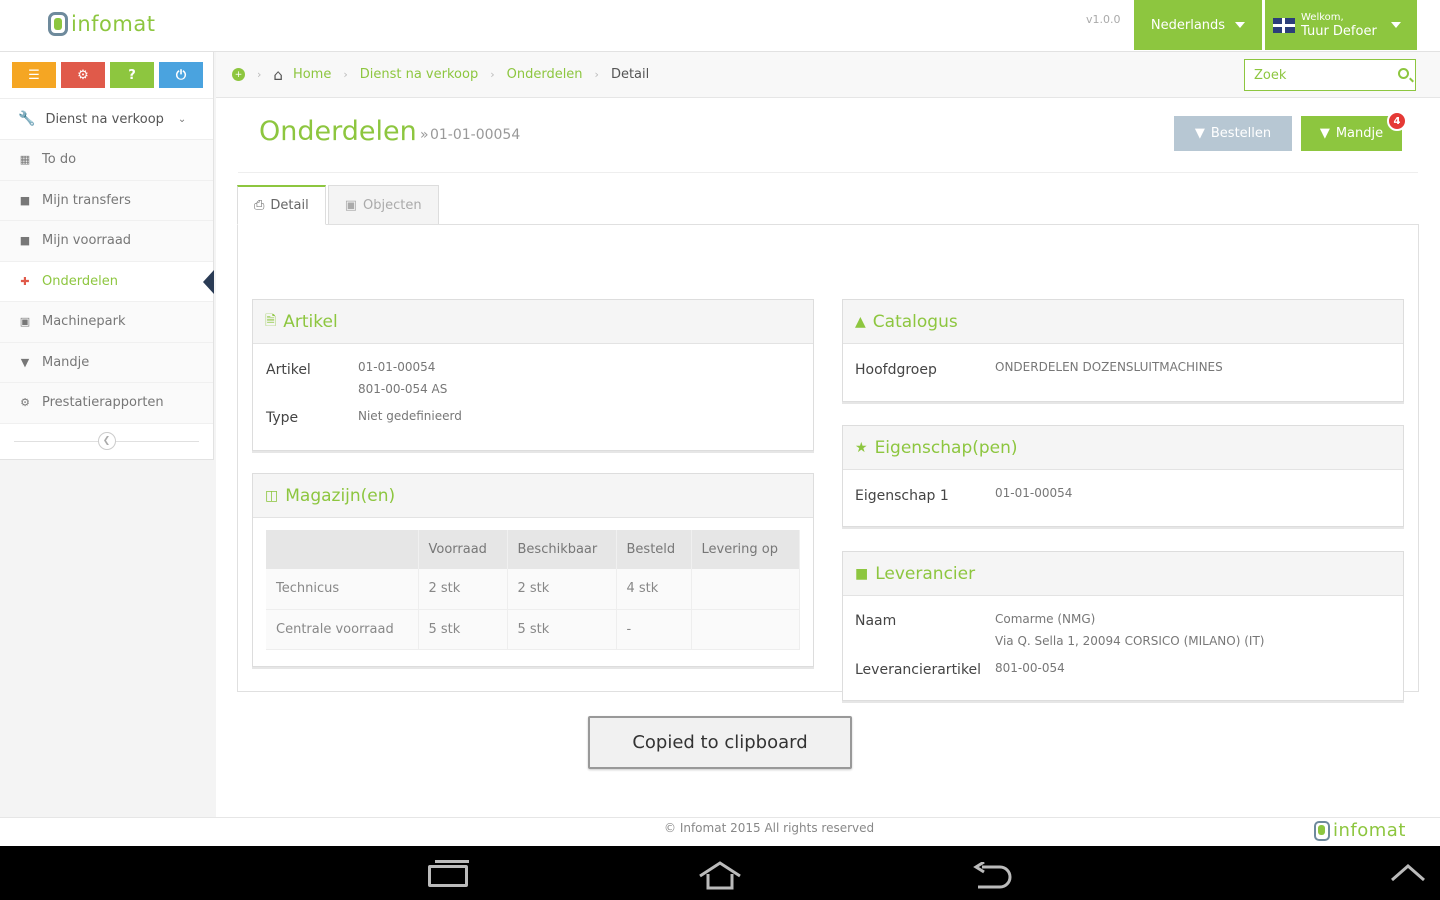 The image size is (1440, 900). I want to click on column-header, so click(342, 549).